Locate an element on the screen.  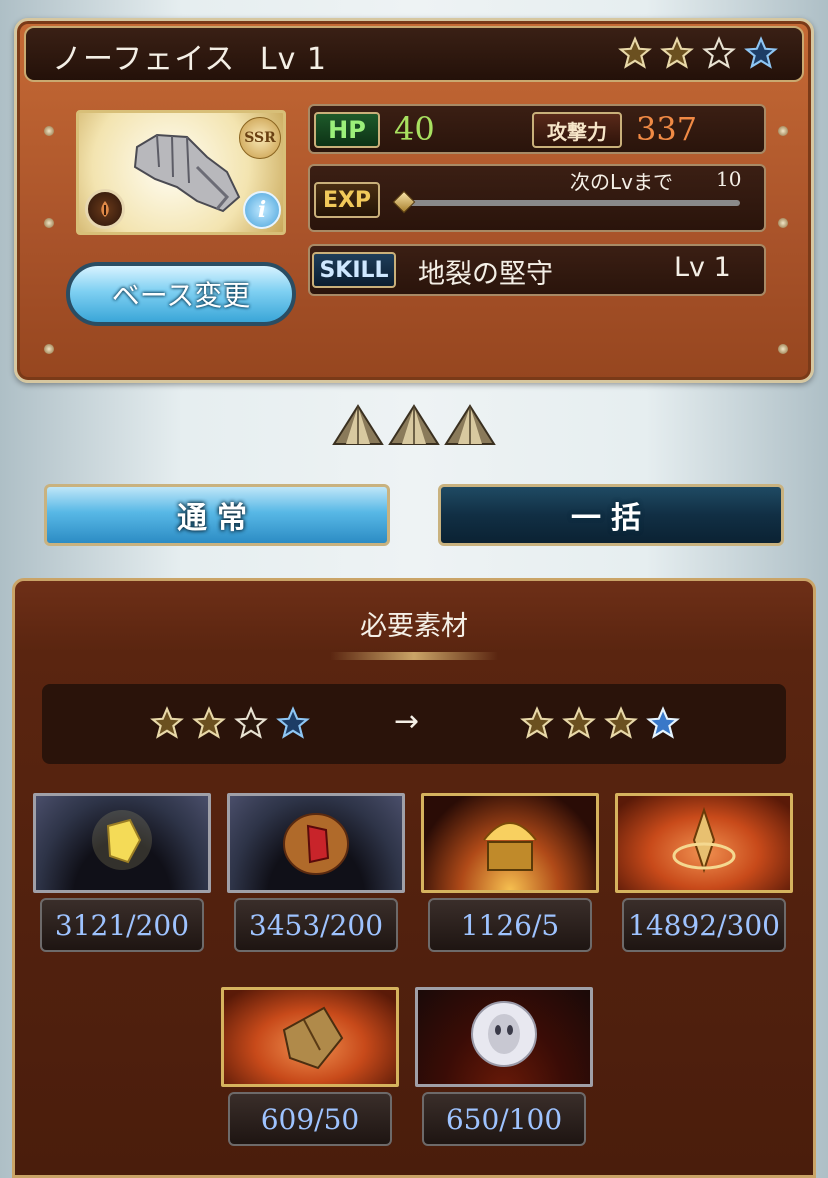
arrow-right: → is located at coordinates (407, 721).